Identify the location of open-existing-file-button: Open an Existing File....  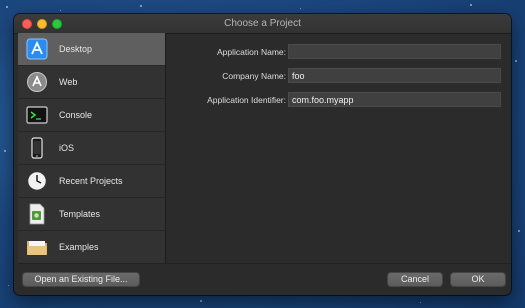
(81, 279).